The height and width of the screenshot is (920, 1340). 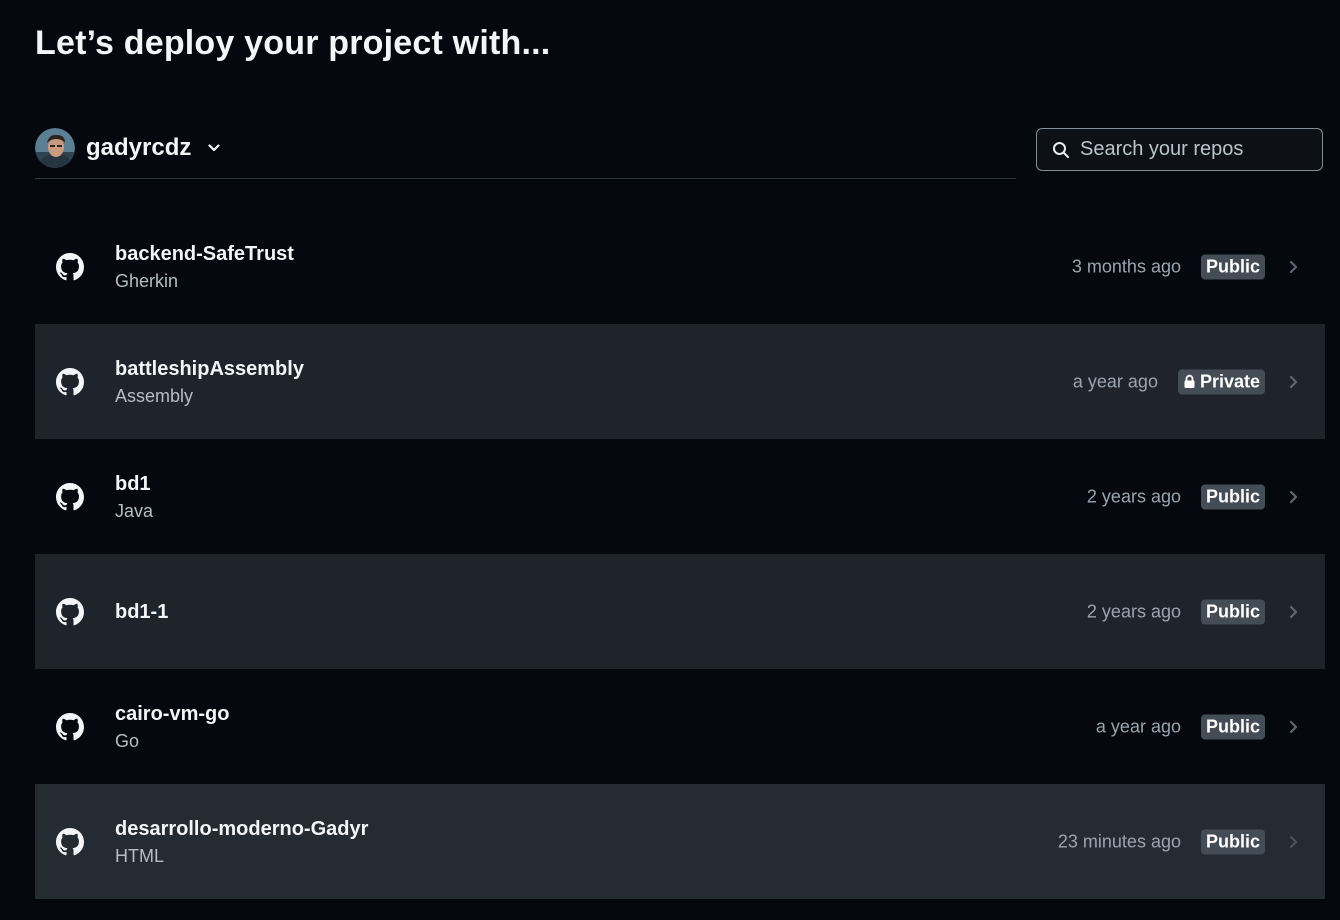 I want to click on repo-updated: 23 minutes ago, so click(x=1119, y=841).